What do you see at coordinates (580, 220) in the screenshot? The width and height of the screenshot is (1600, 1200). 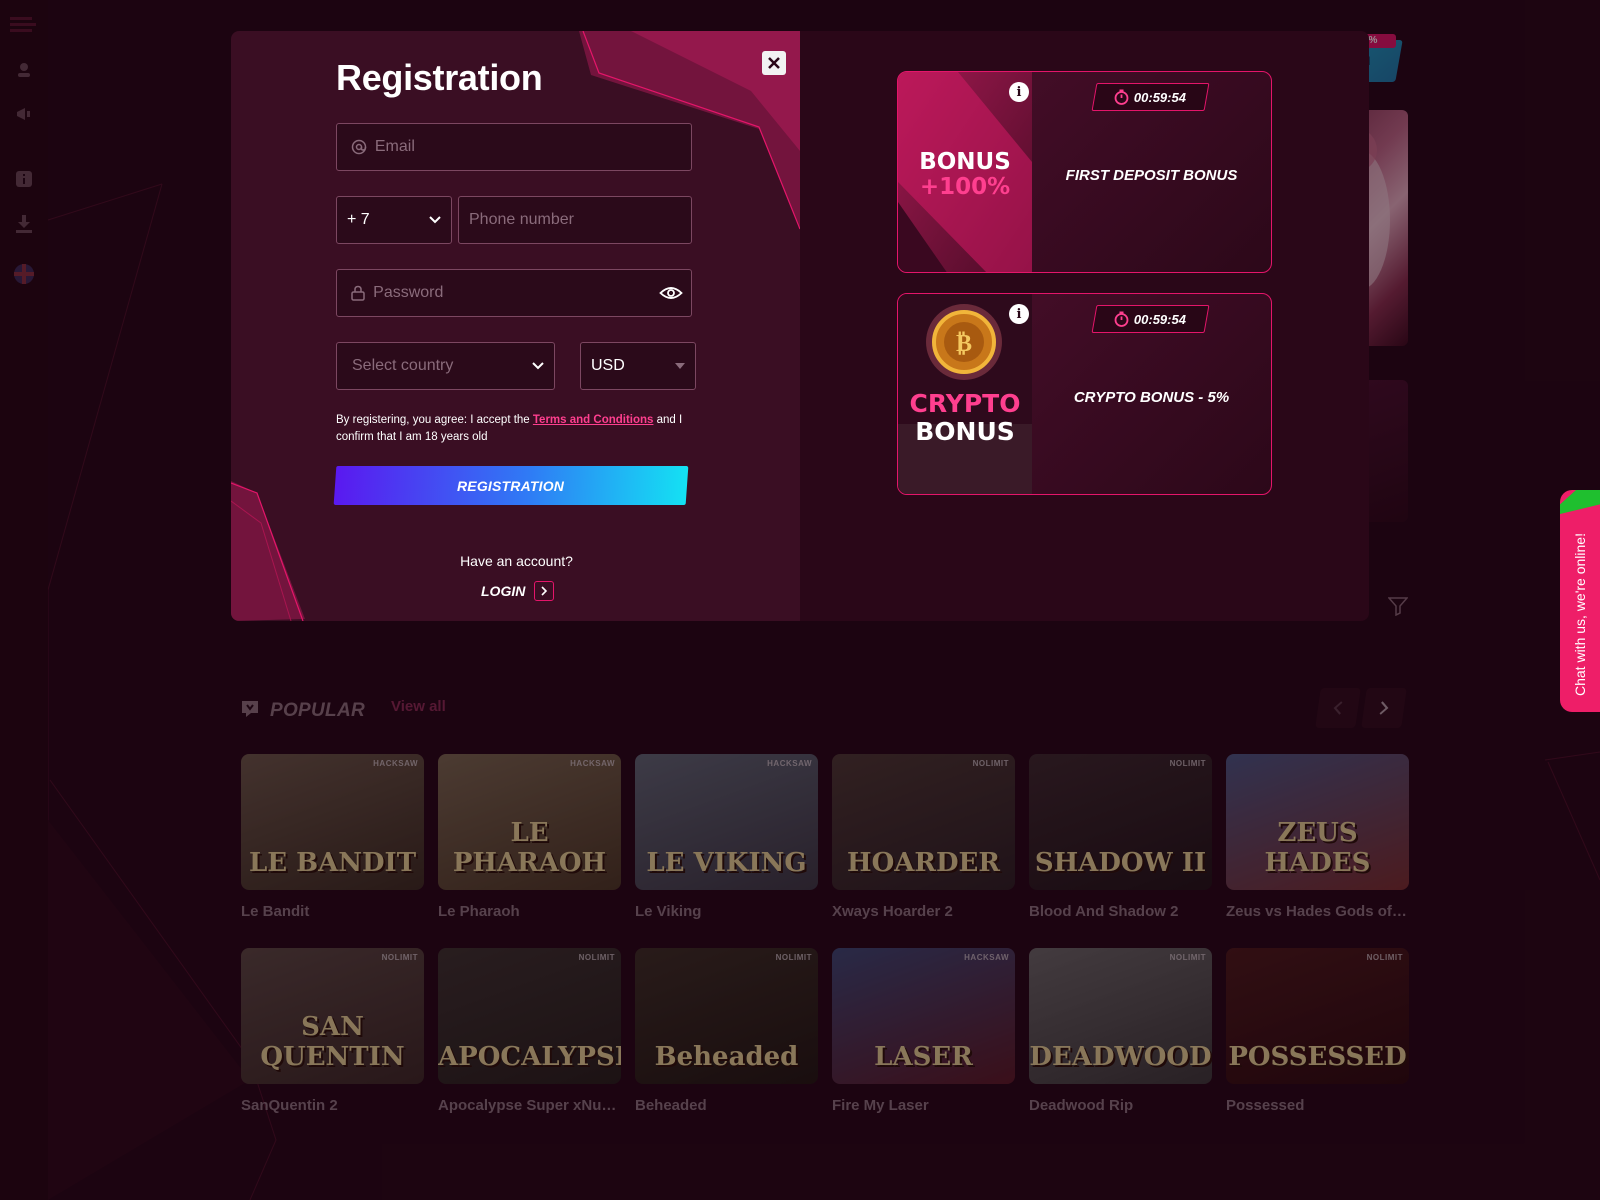 I see `phone-input` at bounding box center [580, 220].